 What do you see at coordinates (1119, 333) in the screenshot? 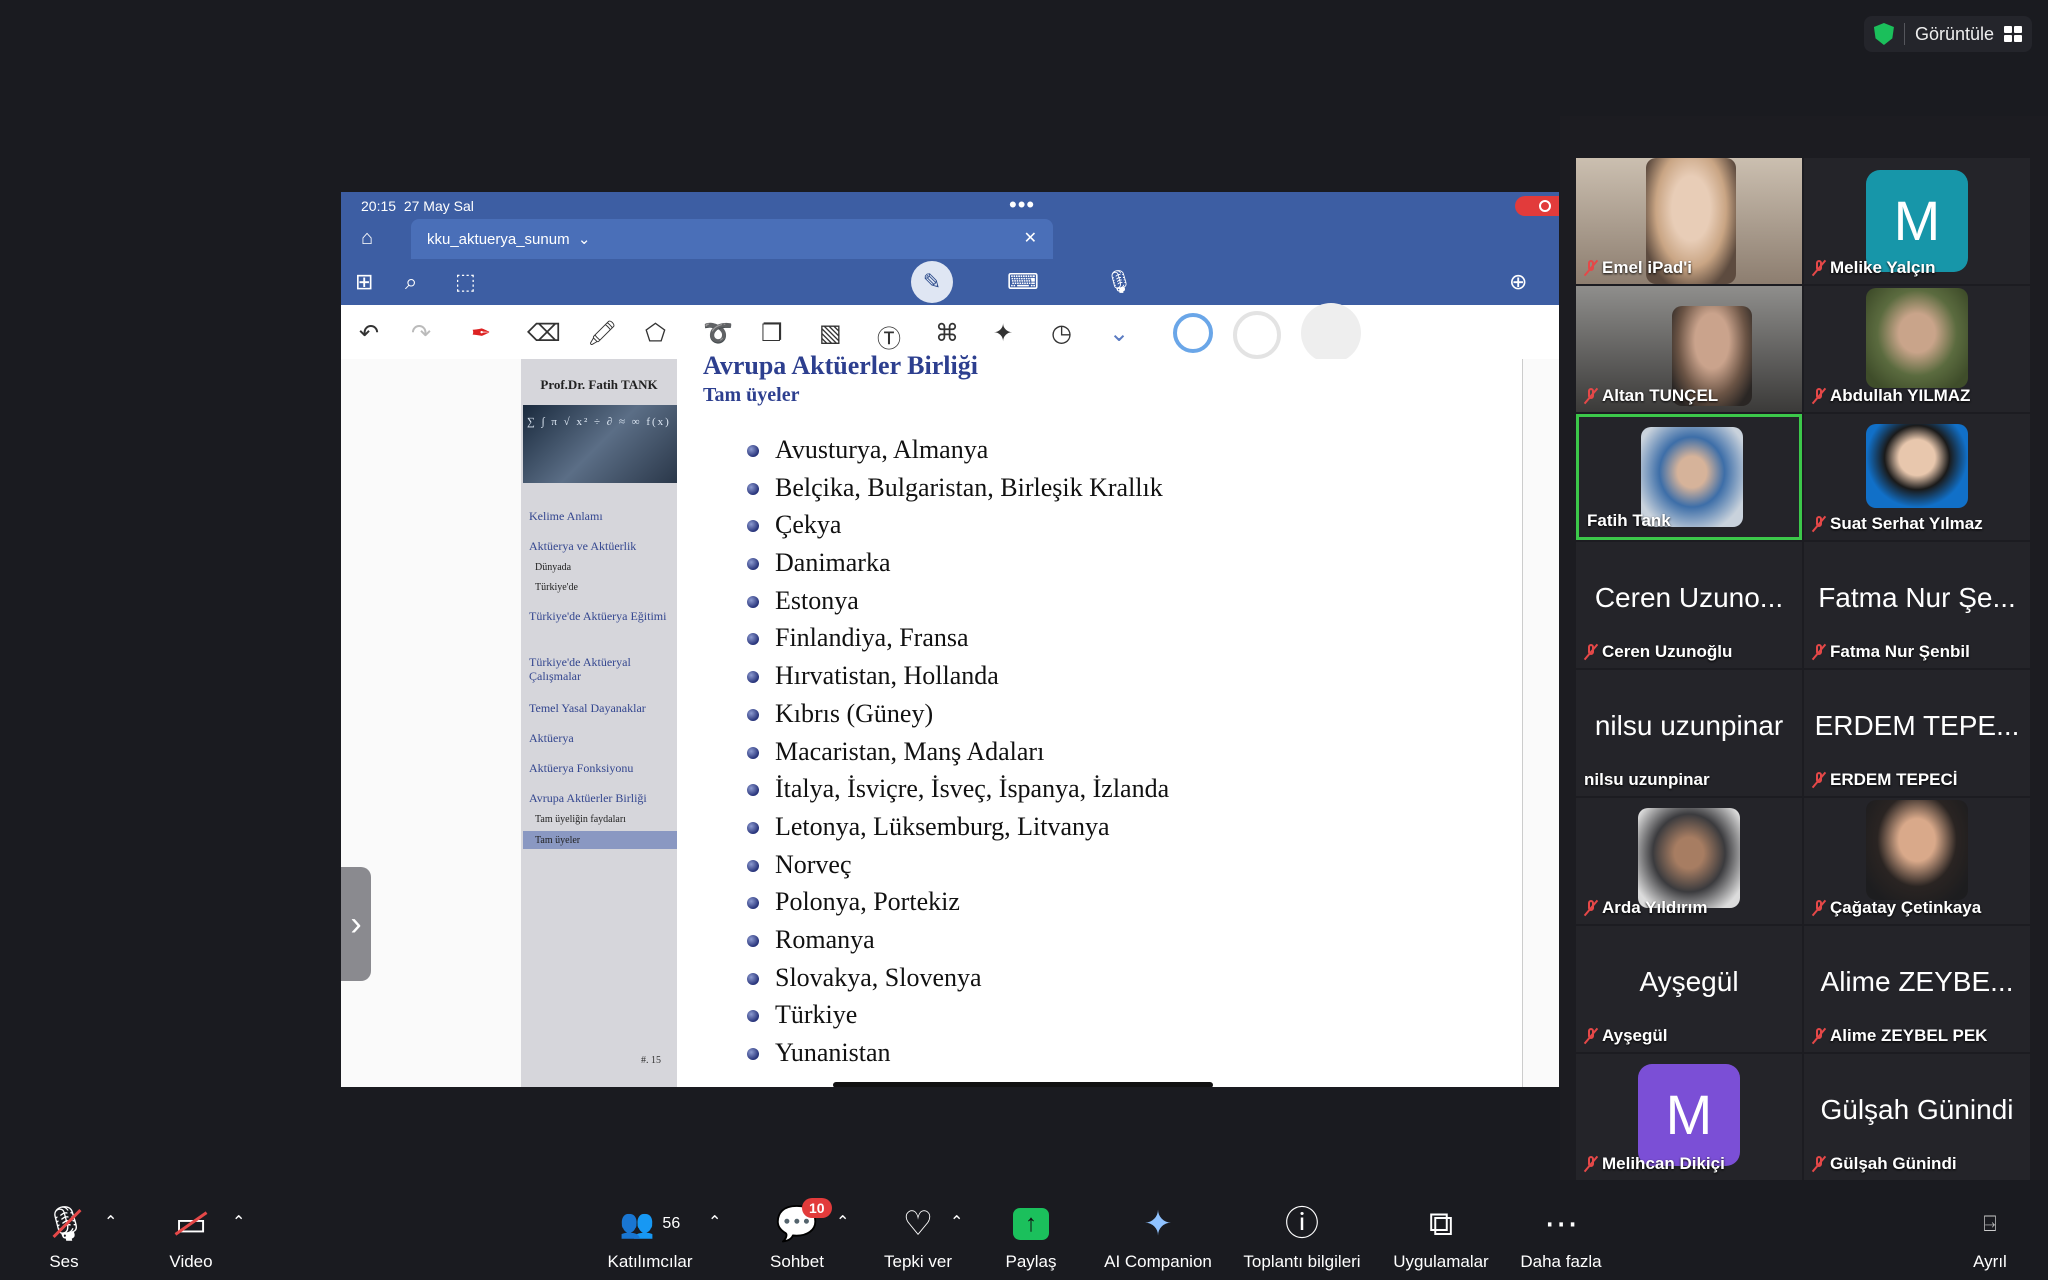
I see `chevron-down-icon: ⌄` at bounding box center [1119, 333].